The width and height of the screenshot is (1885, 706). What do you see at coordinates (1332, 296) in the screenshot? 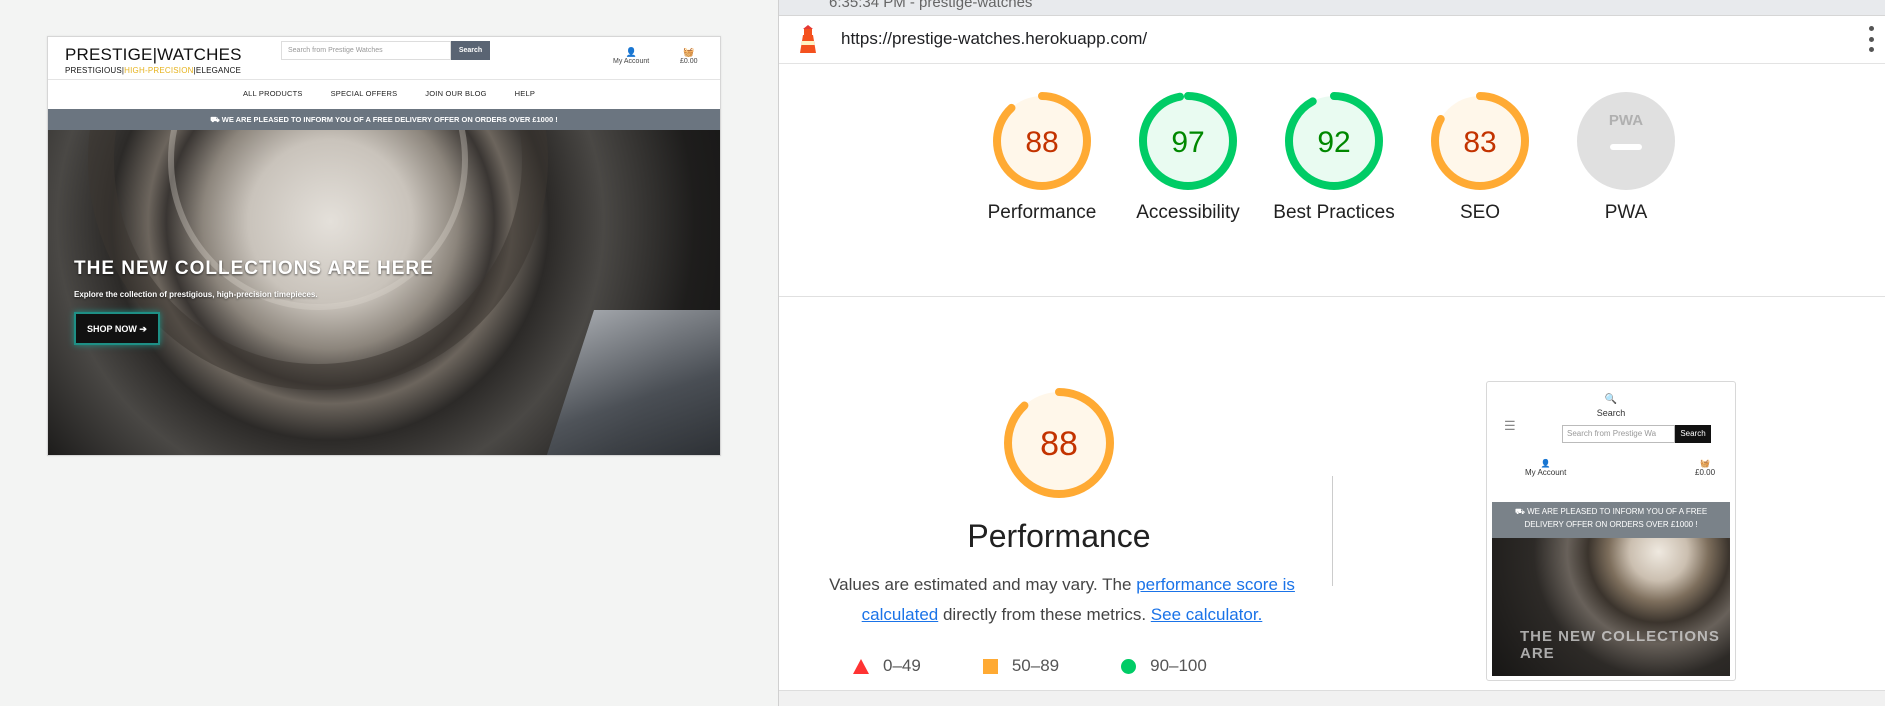
I see `gauges-divider` at bounding box center [1332, 296].